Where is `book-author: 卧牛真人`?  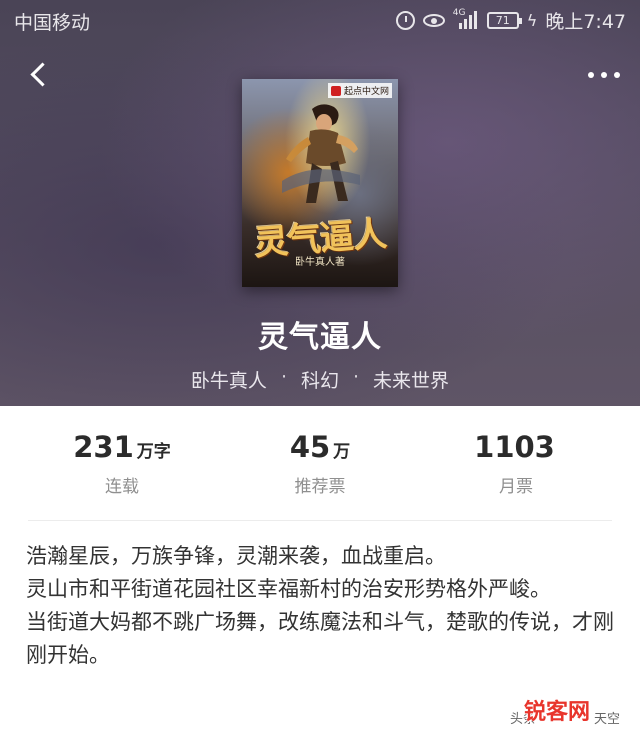 book-author: 卧牛真人 is located at coordinates (229, 379).